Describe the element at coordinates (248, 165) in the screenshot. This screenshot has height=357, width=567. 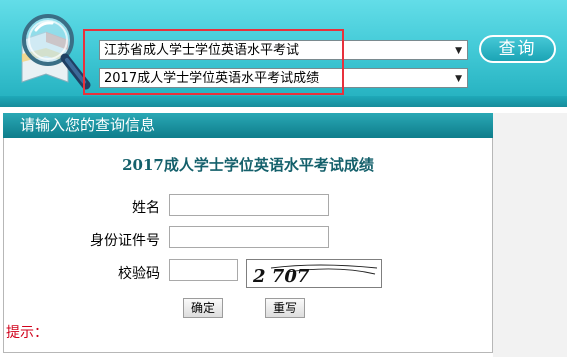
I see `form-title: 2017成人学士学位英语水平考试成绩` at that location.